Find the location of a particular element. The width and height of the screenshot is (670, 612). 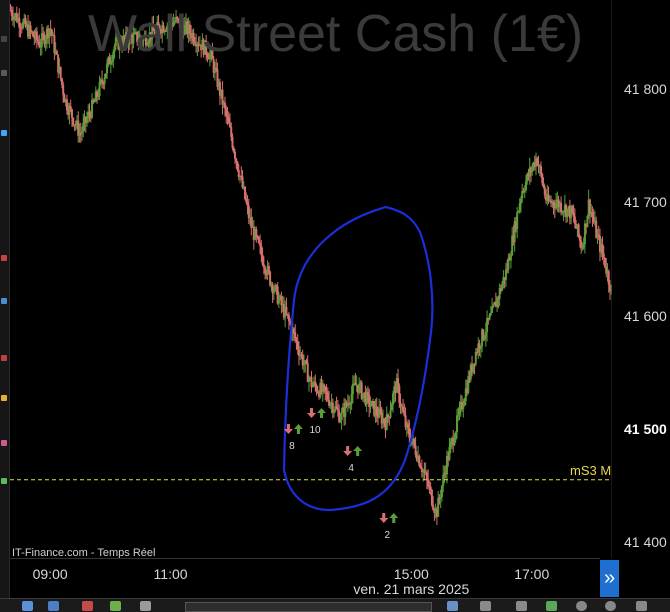

signal-count-label: 10 is located at coordinates (315, 430).